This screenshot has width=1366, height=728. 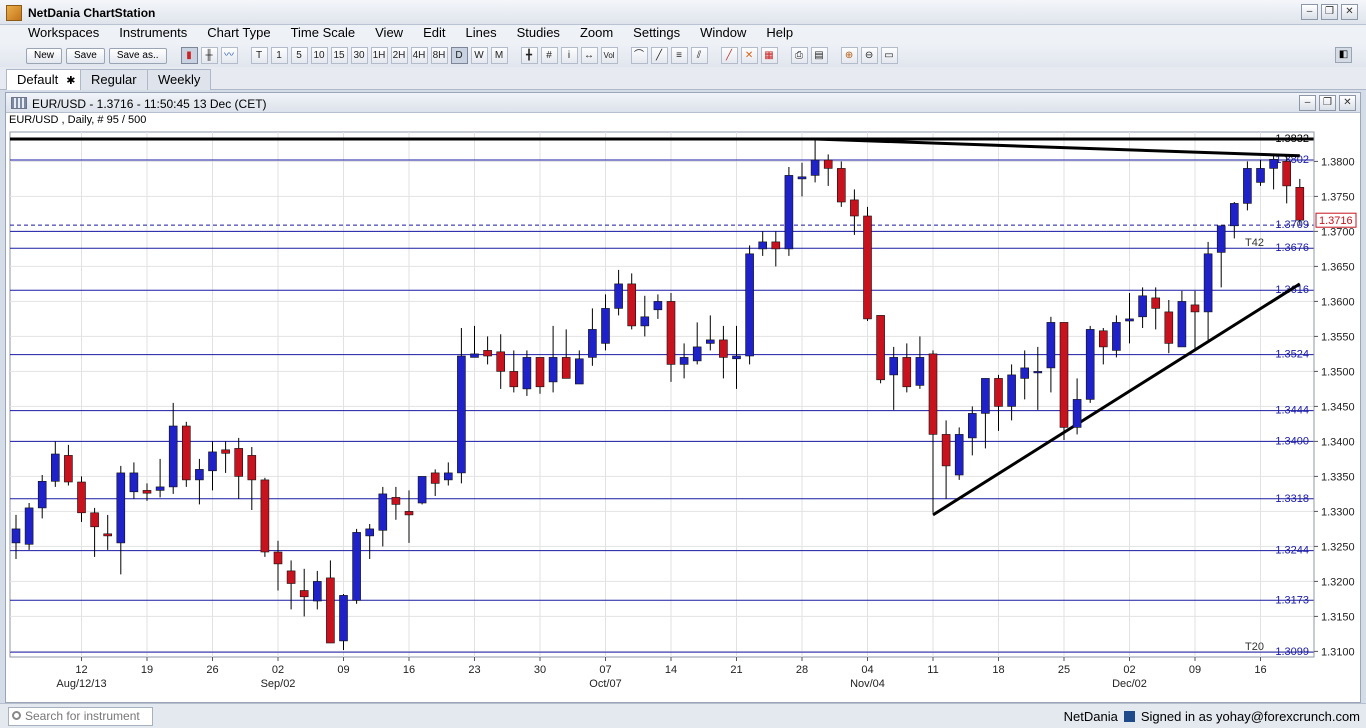 What do you see at coordinates (63, 34) in the screenshot?
I see `menu-workspaces: Workspaces` at bounding box center [63, 34].